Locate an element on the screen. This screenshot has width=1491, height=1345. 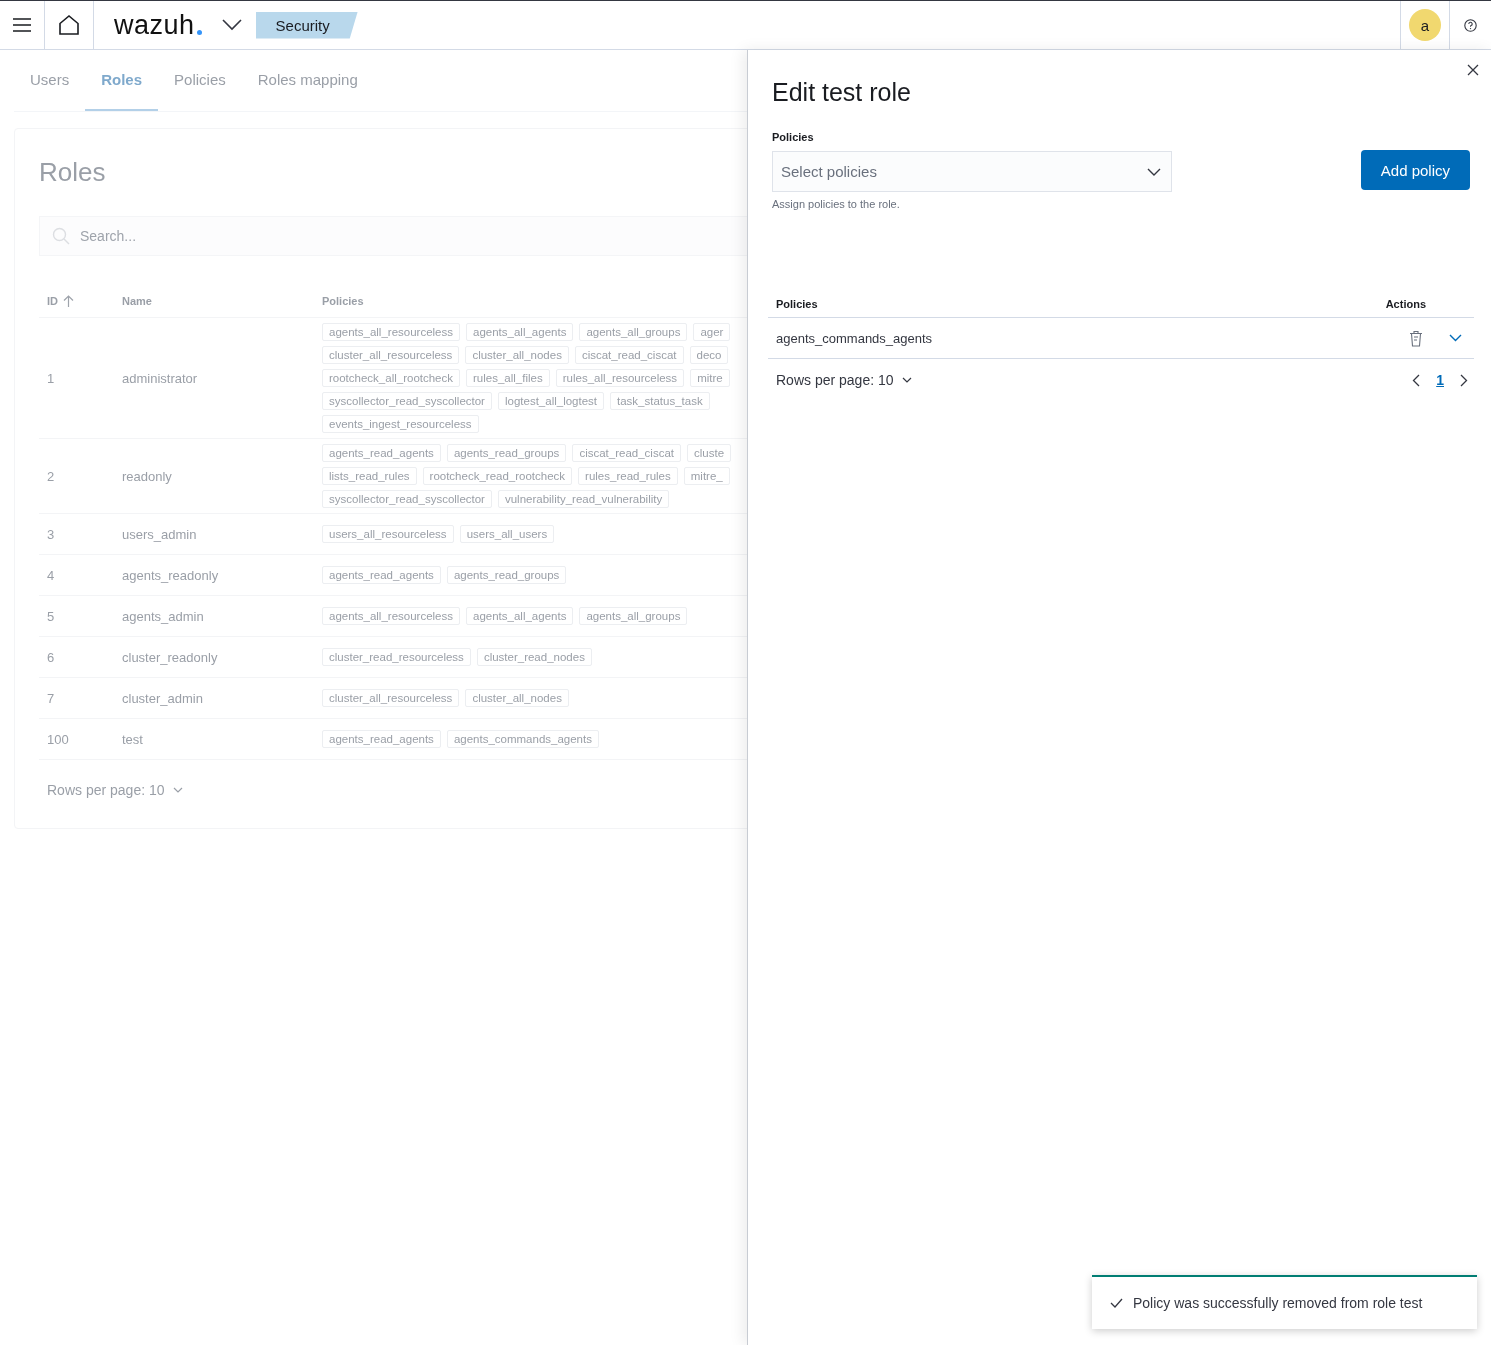
policy-badge: mitre_ is located at coordinates (706, 476).